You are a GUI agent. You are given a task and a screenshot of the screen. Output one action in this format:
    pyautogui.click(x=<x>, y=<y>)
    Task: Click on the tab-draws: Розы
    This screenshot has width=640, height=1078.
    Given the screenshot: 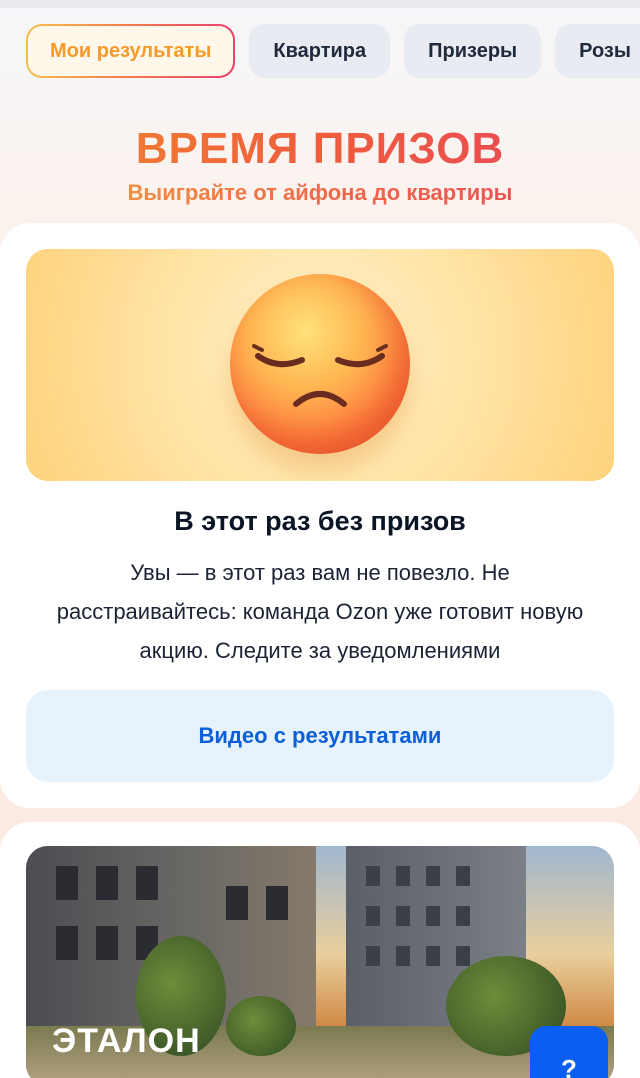 What is the action you would take?
    pyautogui.click(x=597, y=51)
    